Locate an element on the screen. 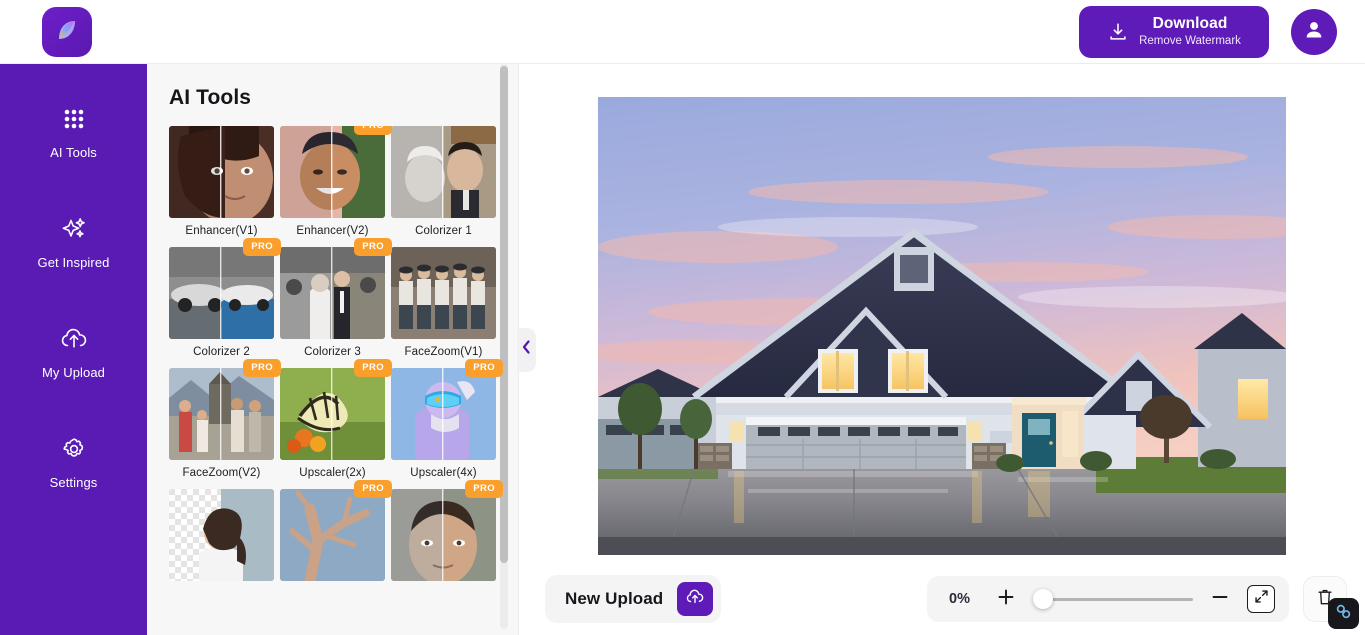 This screenshot has width=1365, height=635. zoom-out-button is located at coordinates (1220, 599).